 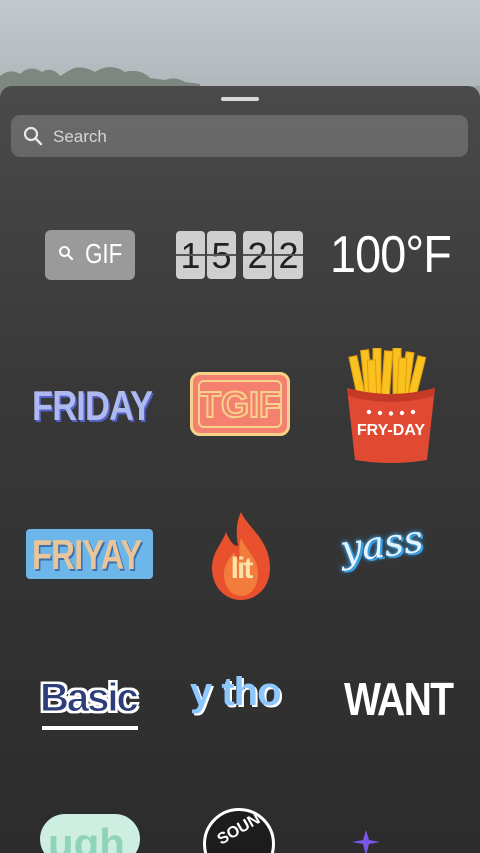 What do you see at coordinates (221, 255) in the screenshot?
I see `clock-digit: 5` at bounding box center [221, 255].